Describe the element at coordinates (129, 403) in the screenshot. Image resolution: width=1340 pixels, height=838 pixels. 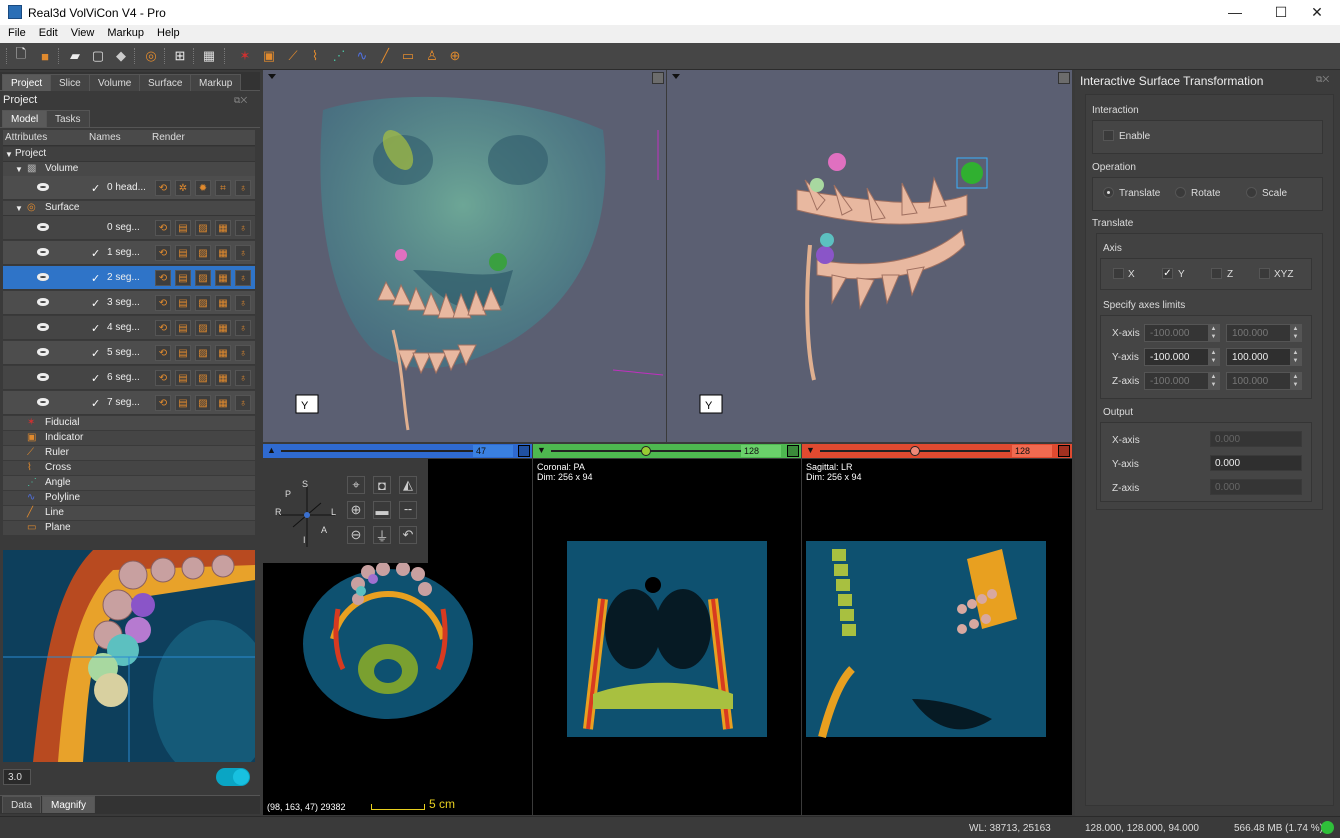
I see `surface-row: ✓ 7 seg... ⟲ ▤ ▨ ▦ ♁` at that location.